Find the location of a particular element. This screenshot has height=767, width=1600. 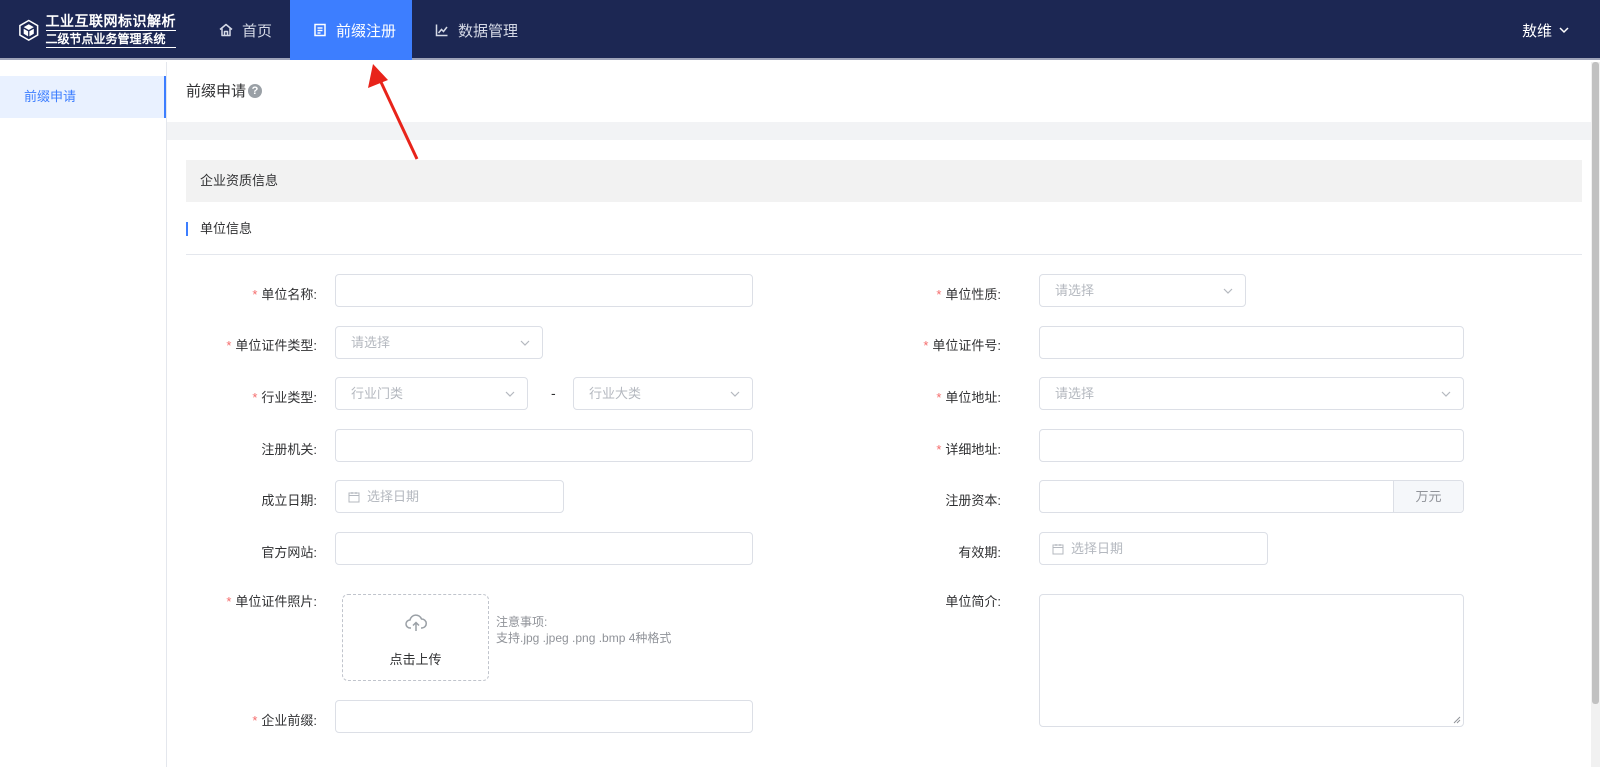

intro-label: 单位简介: is located at coordinates (973, 601).